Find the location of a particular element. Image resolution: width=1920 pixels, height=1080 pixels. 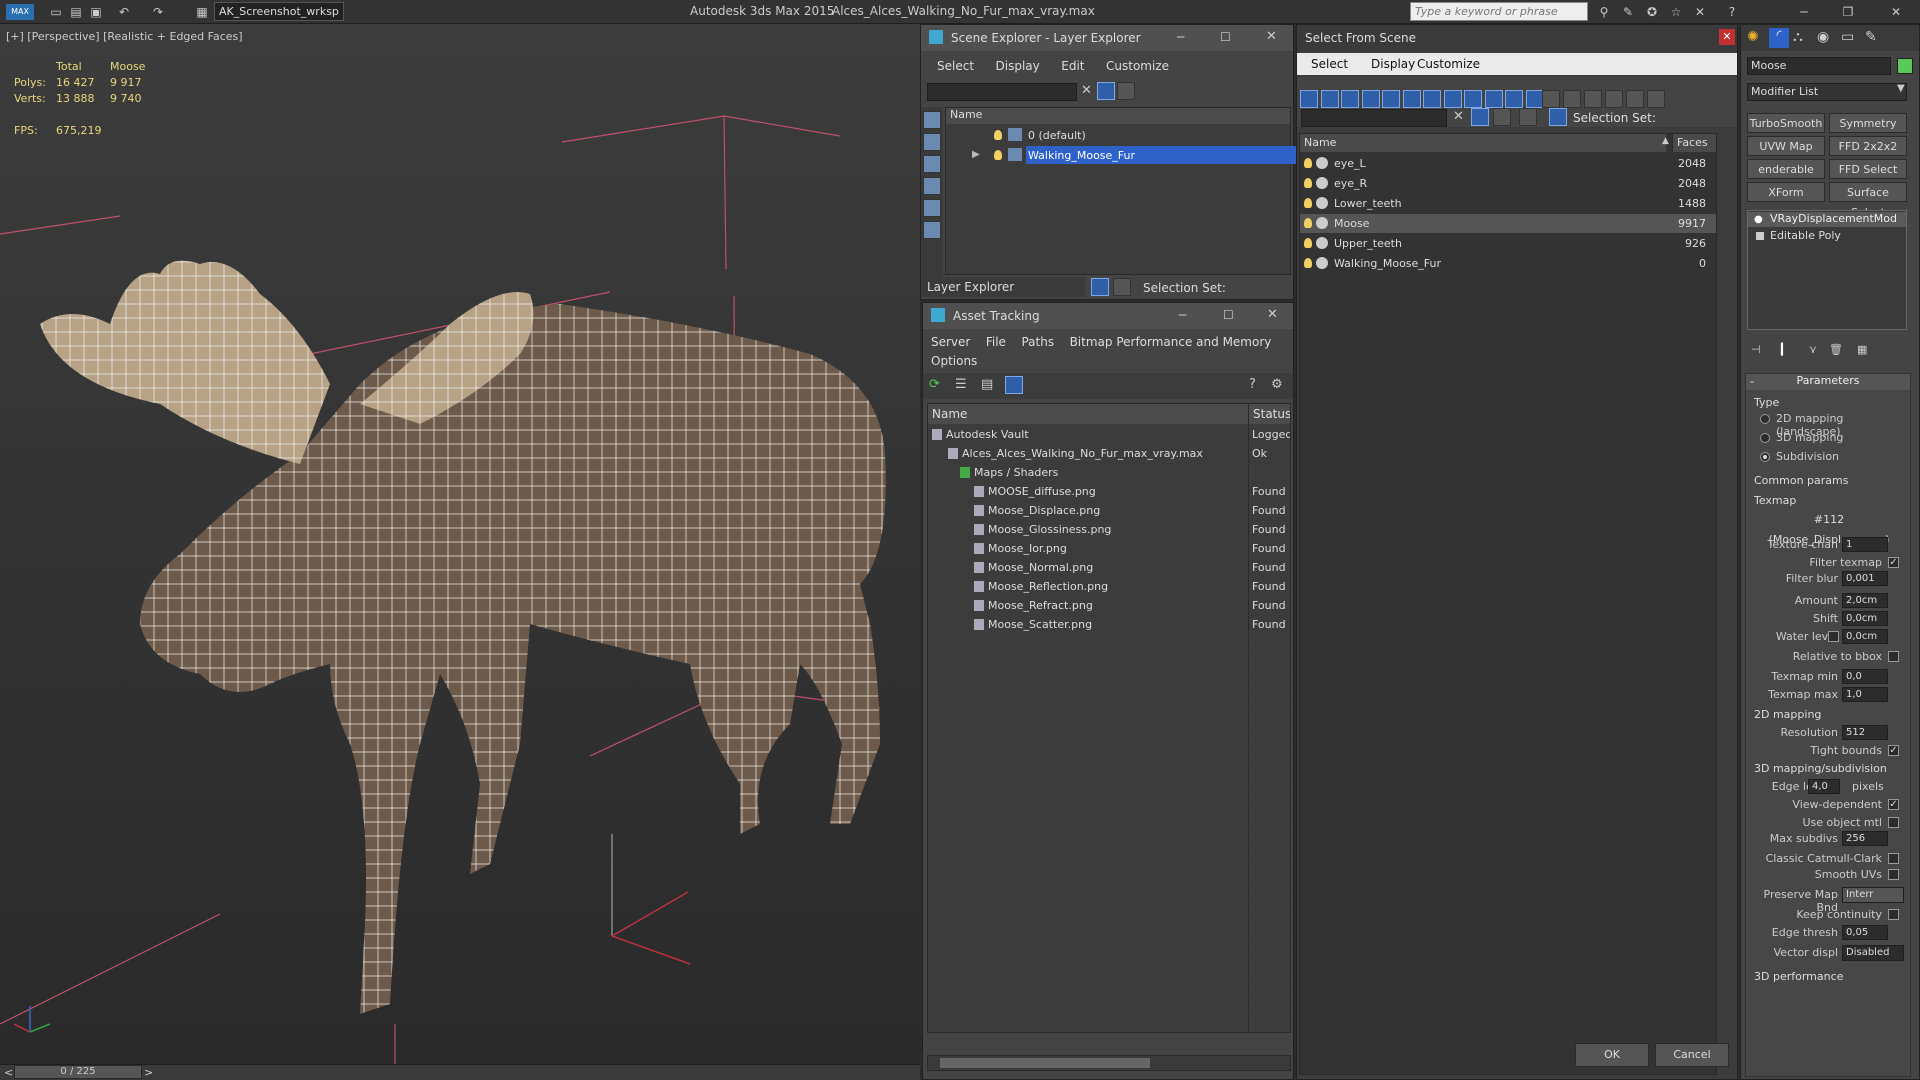

stack-item-editable-poly: Editable Poly is located at coordinates (1827, 236).